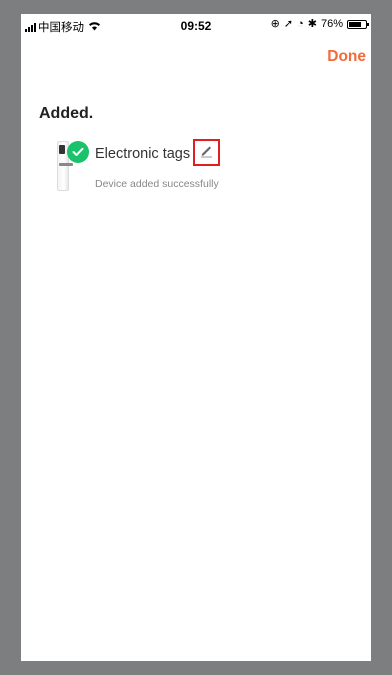 This screenshot has height=675, width=392. I want to click on done-button: Done, so click(346, 57).